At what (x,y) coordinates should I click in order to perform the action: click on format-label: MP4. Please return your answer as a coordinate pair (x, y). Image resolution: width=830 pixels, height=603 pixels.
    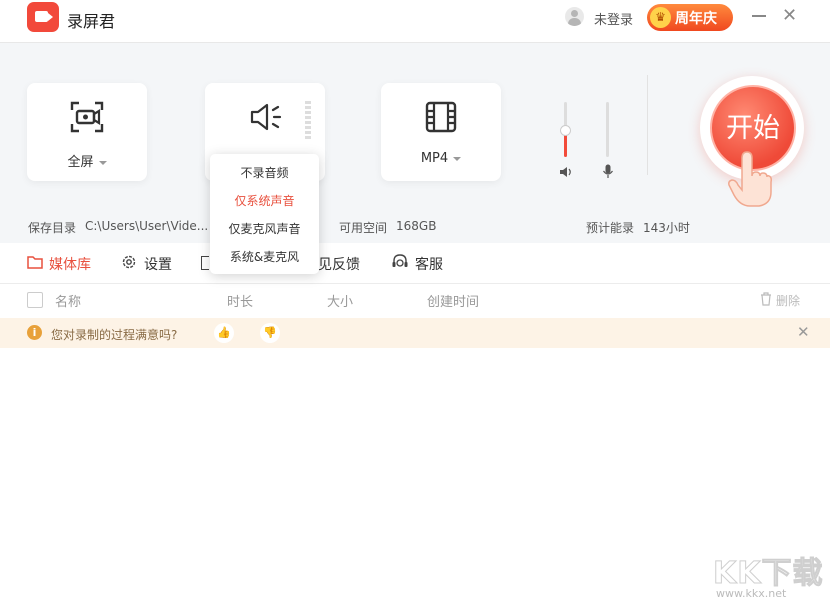
    Looking at the image, I should click on (441, 158).